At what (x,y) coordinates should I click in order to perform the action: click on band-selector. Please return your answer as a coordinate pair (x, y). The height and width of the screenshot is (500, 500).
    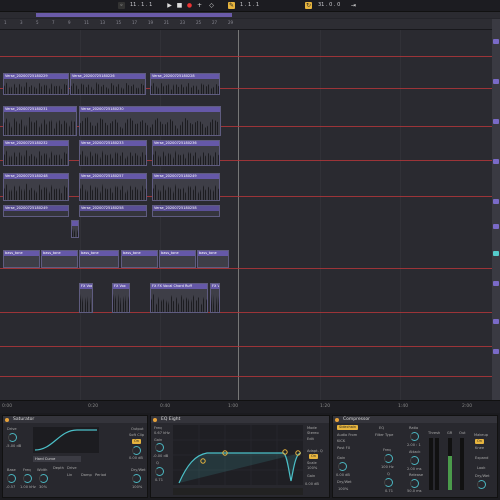
    Looking at the image, I should click on (238, 491).